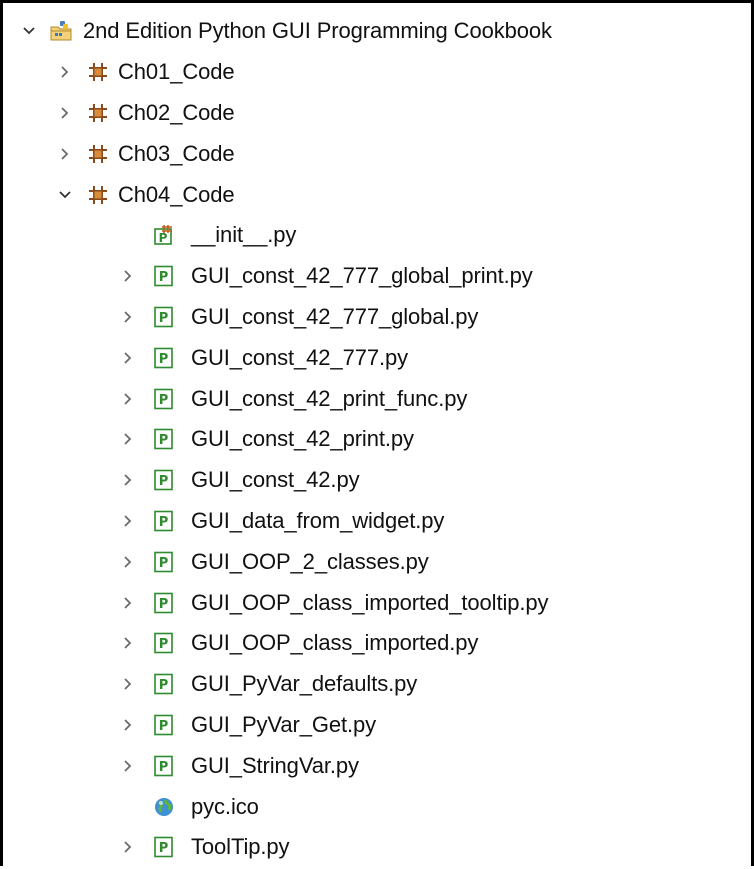 The image size is (754, 869). What do you see at coordinates (362, 276) in the screenshot?
I see `tree-item-label: GUI_const_42_777_global_print.py` at bounding box center [362, 276].